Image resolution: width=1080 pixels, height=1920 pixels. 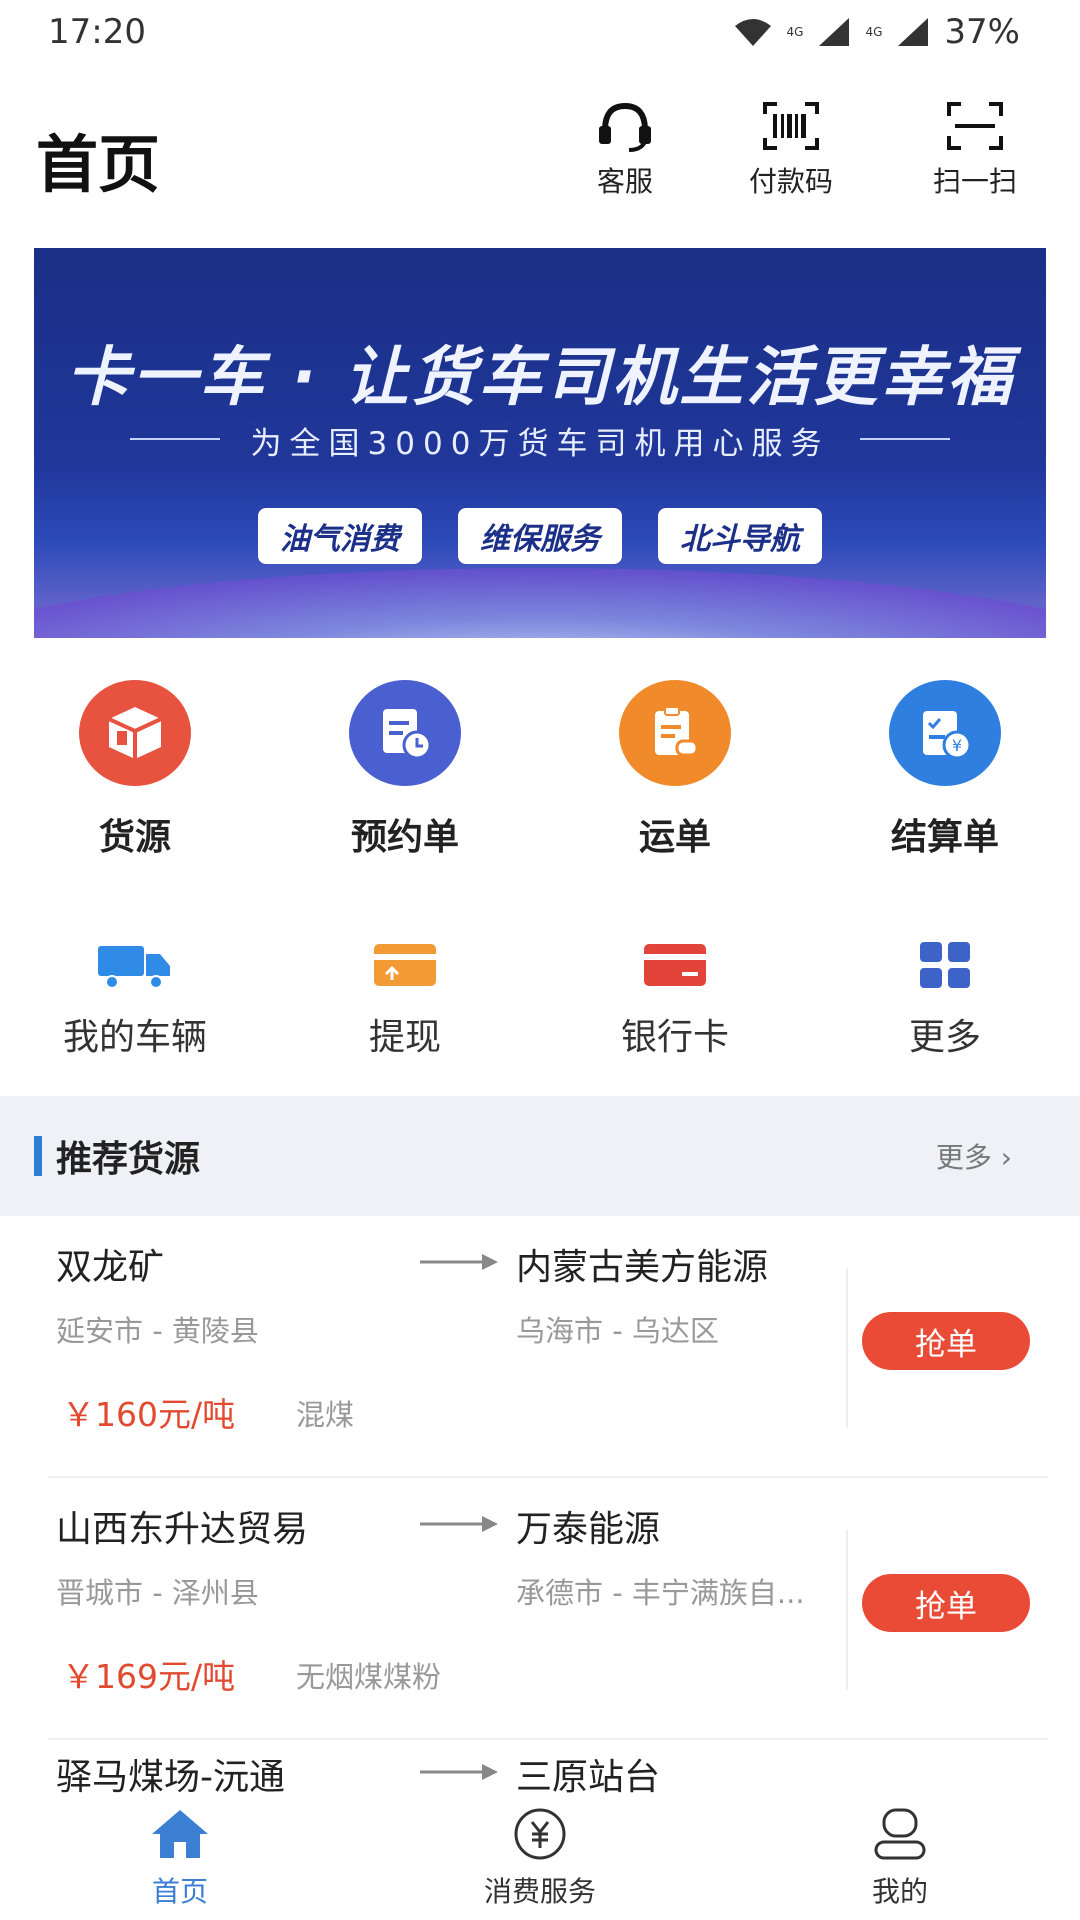 I want to click on customer-service-label: 客服, so click(x=624, y=181).